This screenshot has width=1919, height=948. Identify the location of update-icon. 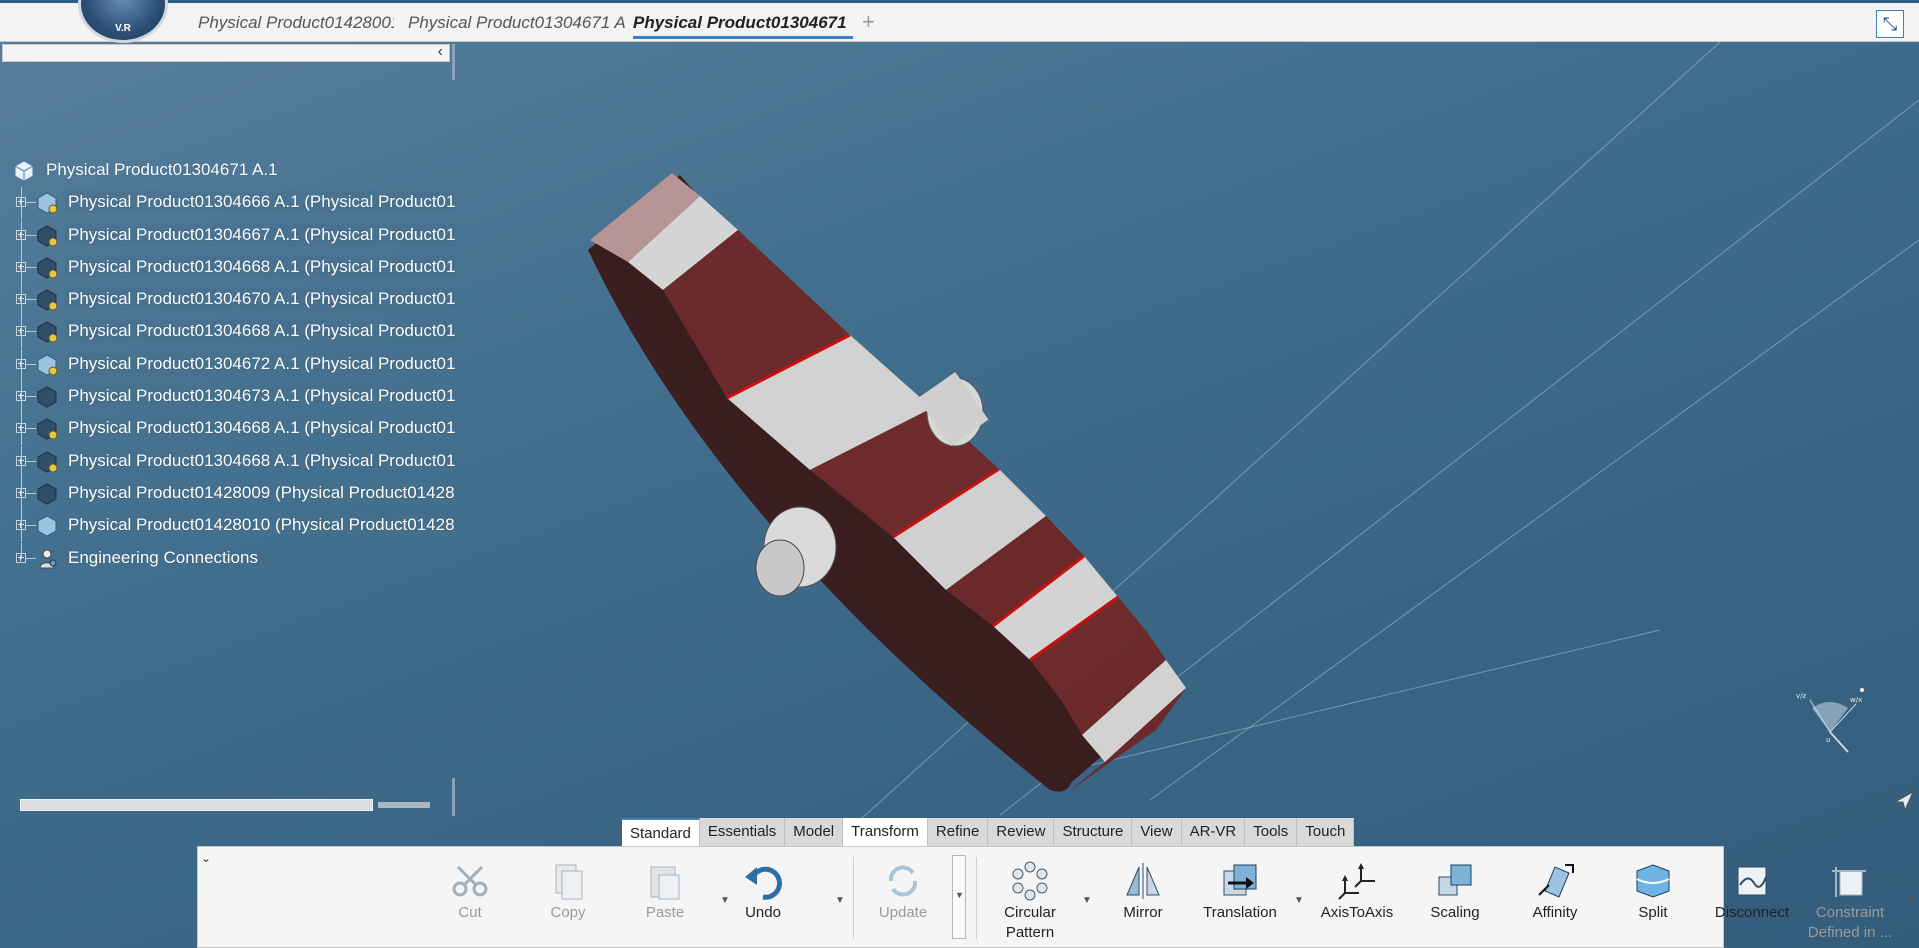
(903, 881).